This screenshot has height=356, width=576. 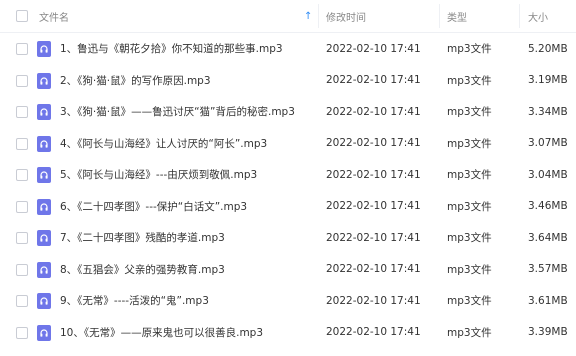 I want to click on file-size: 3.46MB, so click(x=548, y=206).